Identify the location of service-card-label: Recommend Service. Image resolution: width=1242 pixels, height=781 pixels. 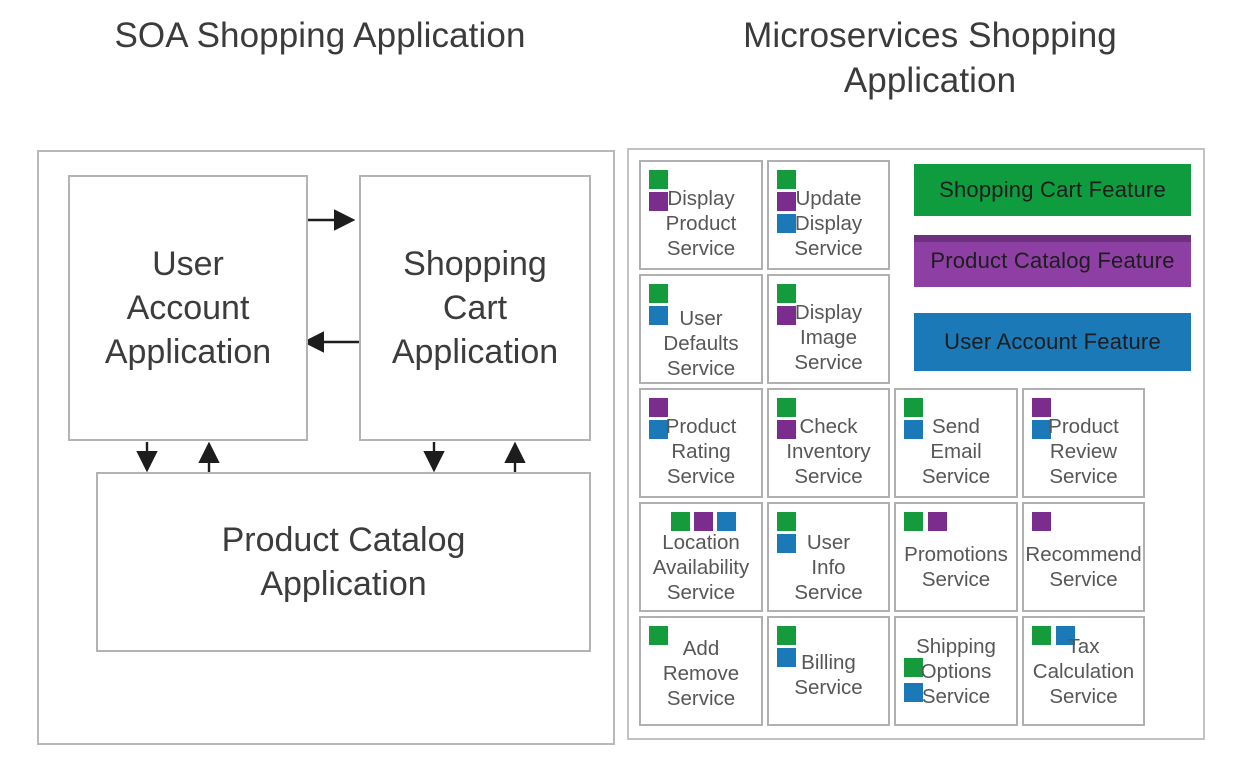
(1083, 567).